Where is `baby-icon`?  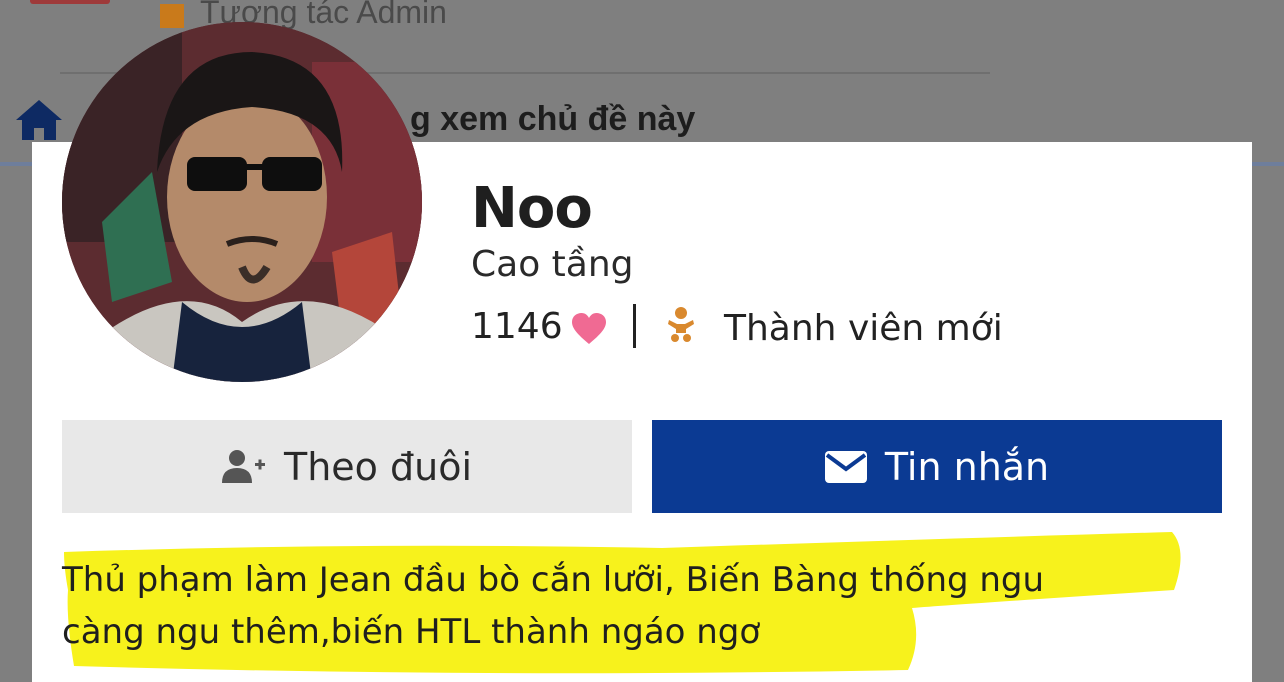 baby-icon is located at coordinates (681, 324).